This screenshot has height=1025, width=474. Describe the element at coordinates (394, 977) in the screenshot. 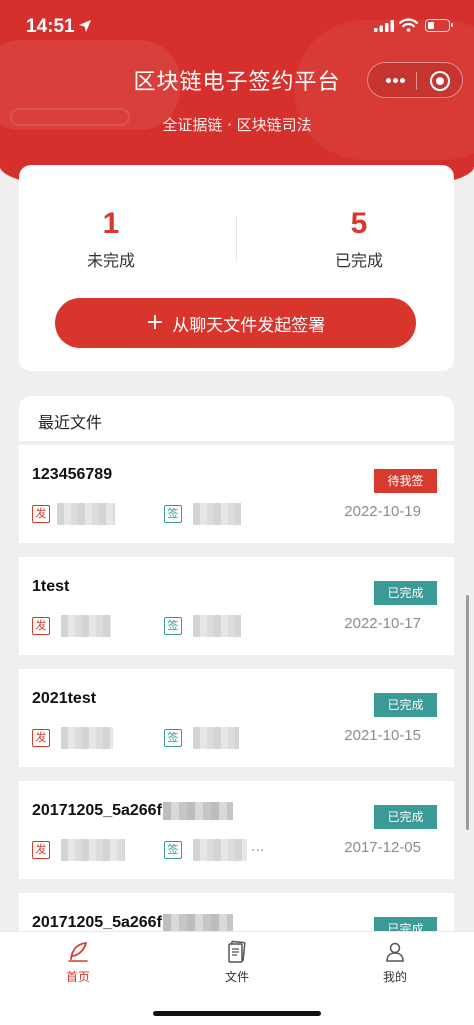

I see `tab-profile-label: 我的` at that location.